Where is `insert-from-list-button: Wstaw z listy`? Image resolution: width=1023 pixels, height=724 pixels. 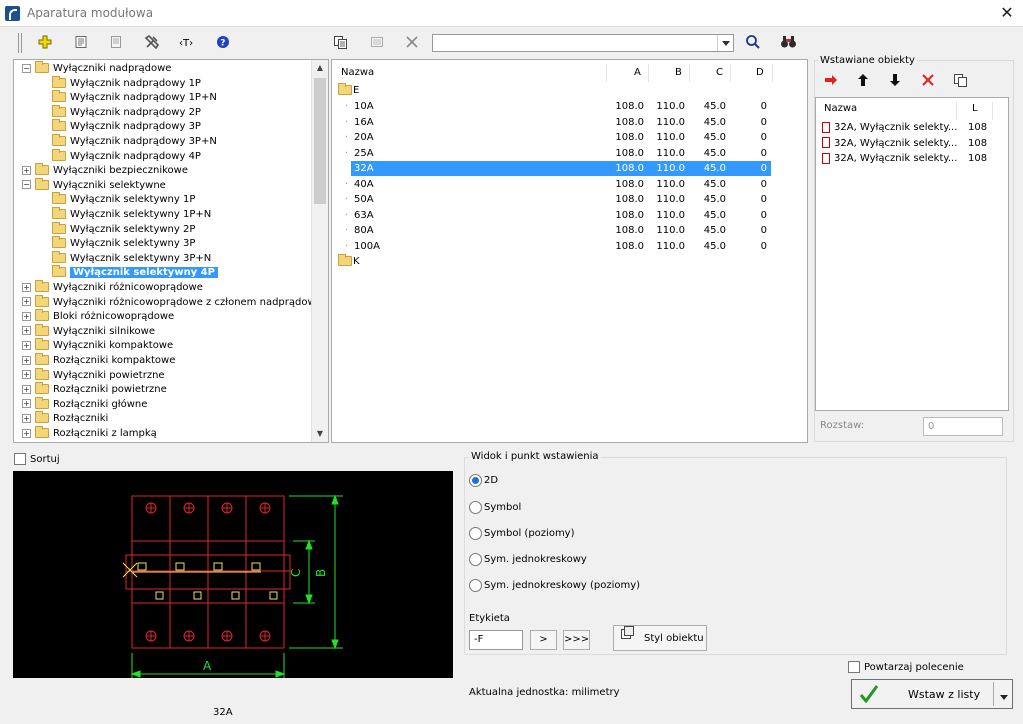 insert-from-list-button: Wstaw z listy is located at coordinates (932, 694).